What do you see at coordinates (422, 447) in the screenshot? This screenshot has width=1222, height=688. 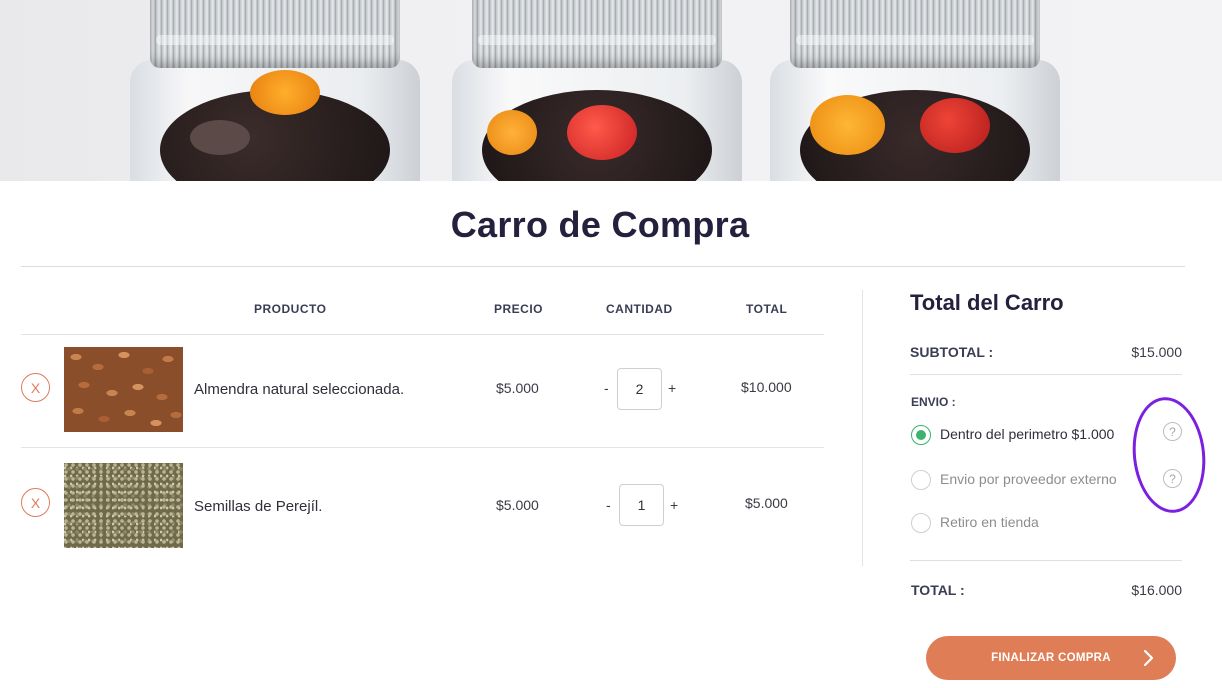 I see `row-divider` at bounding box center [422, 447].